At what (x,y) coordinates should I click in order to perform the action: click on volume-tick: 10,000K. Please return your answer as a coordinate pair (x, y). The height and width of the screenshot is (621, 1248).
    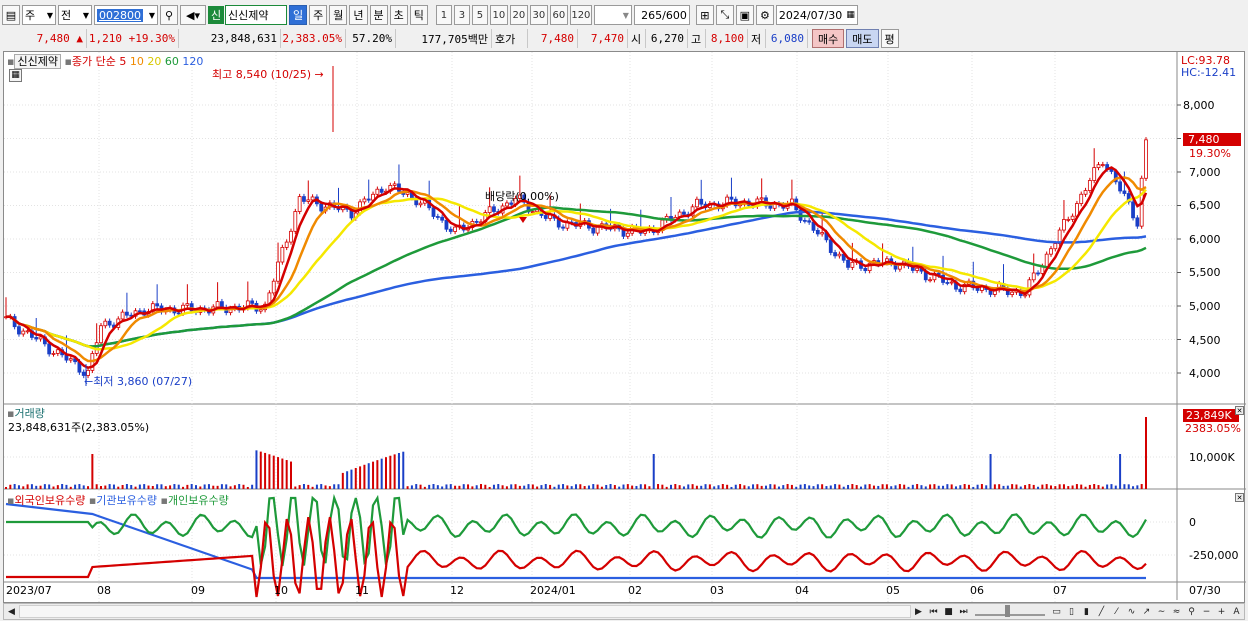
    Looking at the image, I should click on (1212, 457).